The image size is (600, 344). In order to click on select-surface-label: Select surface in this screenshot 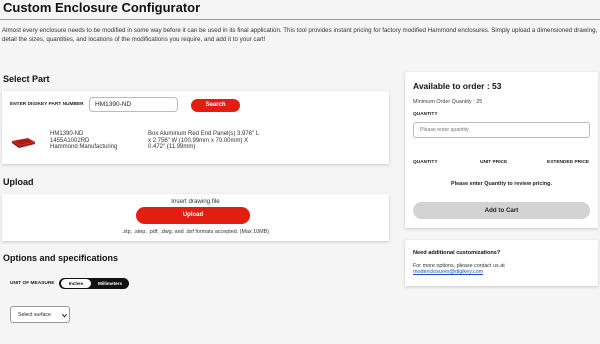, I will do `click(34, 315)`.